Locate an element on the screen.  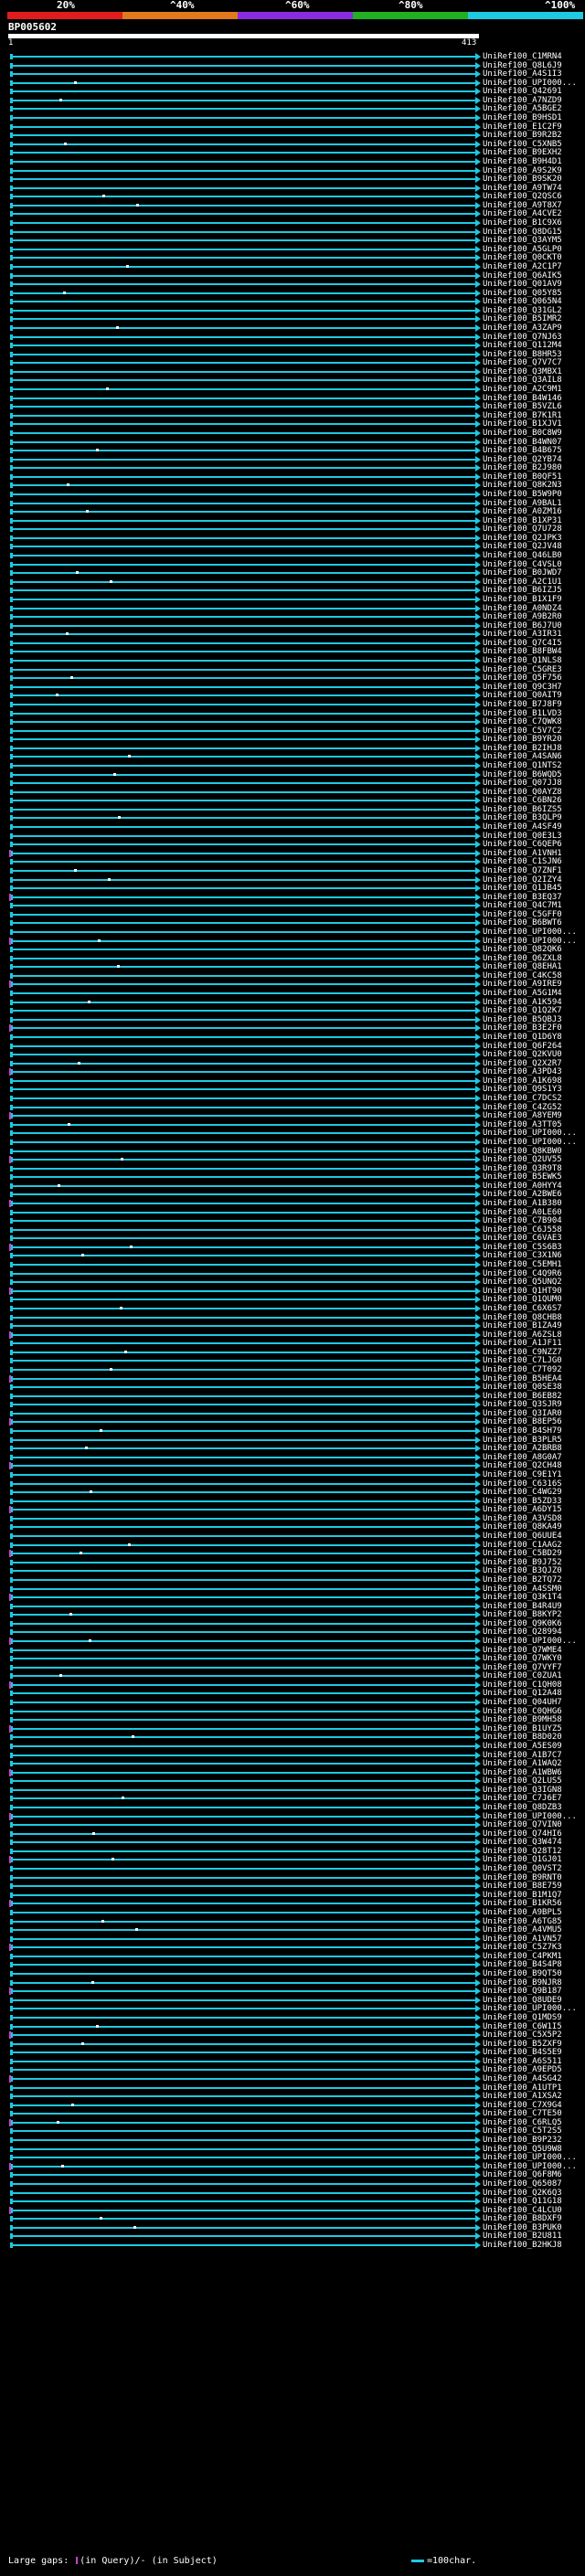
hit-row: UniRef100_B2HKJ8 is located at coordinates (293, 2245).